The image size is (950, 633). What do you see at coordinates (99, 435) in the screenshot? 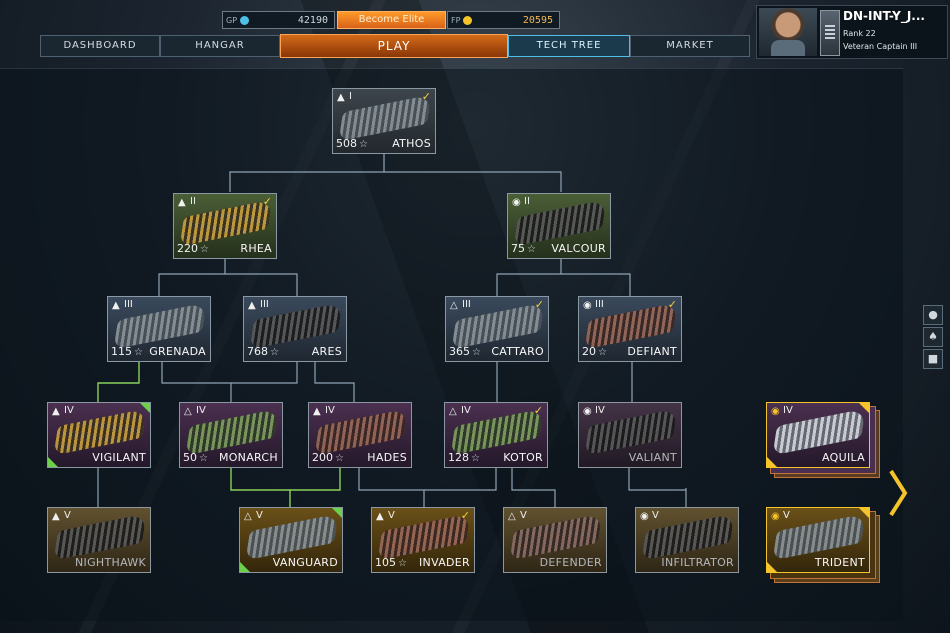
I see `ship-card-vigilant: ▲ IV VIGILANT` at bounding box center [99, 435].